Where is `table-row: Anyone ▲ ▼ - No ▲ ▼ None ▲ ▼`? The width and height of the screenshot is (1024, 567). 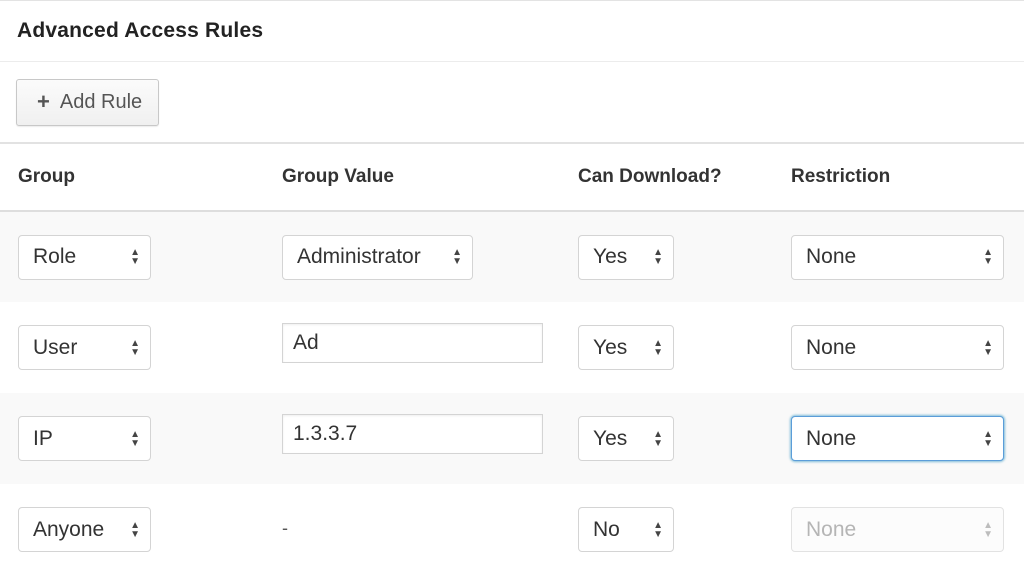
table-row: Anyone ▲ ▼ - No ▲ ▼ None ▲ ▼ is located at coordinates (512, 525).